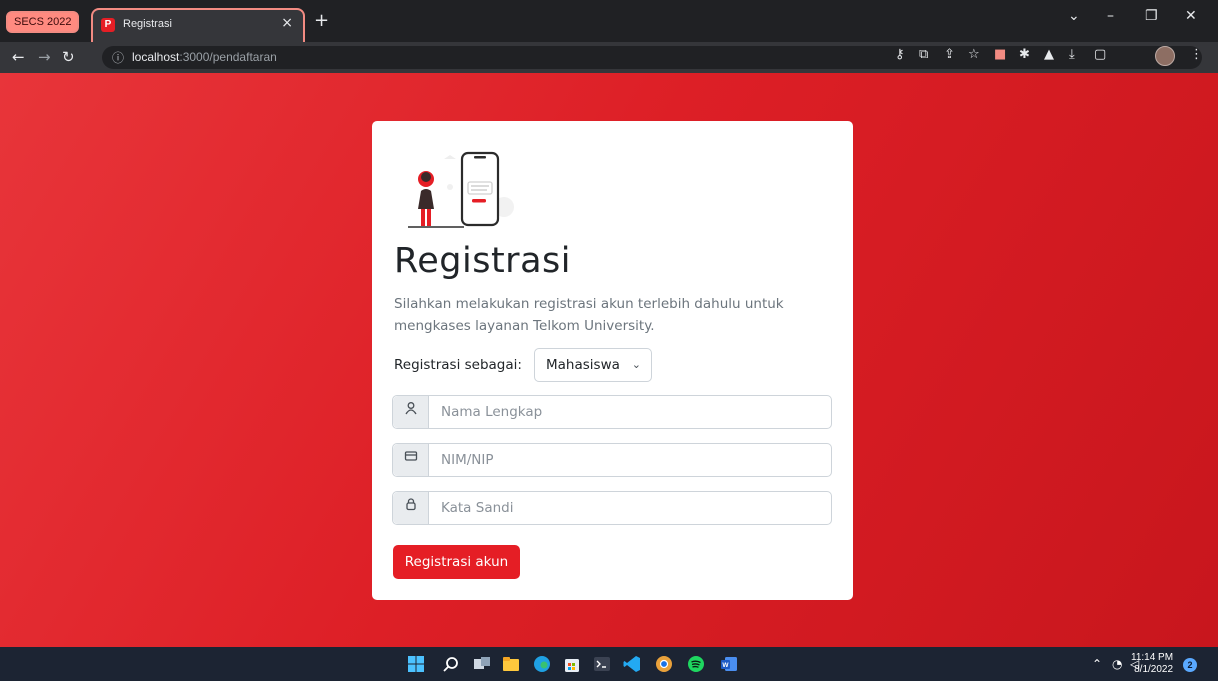 Image resolution: width=1218 pixels, height=681 pixels. I want to click on reload-icon: ↻, so click(68, 57).